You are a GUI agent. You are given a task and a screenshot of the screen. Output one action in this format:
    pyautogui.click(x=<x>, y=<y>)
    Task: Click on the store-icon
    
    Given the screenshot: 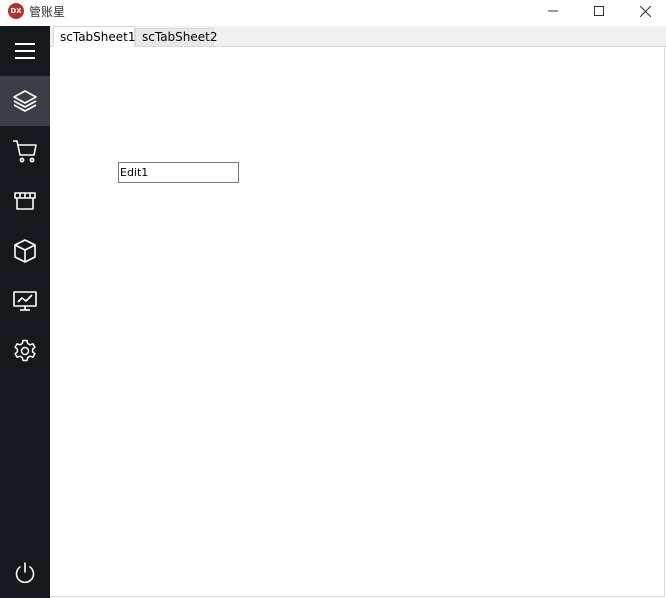 What is the action you would take?
    pyautogui.click(x=25, y=201)
    